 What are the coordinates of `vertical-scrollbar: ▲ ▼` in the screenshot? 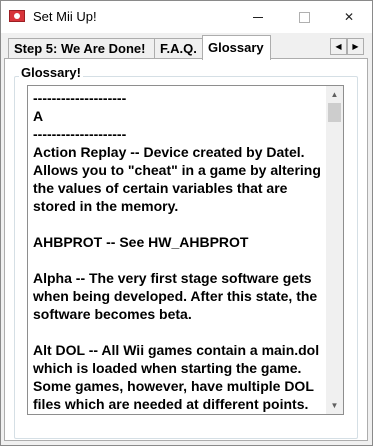 It's located at (334, 250).